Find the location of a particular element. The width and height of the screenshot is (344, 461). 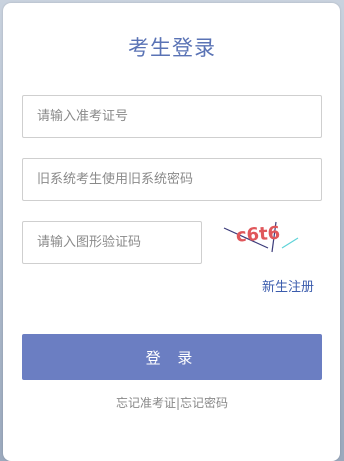

captcha-text: c6t6 is located at coordinates (258, 235).